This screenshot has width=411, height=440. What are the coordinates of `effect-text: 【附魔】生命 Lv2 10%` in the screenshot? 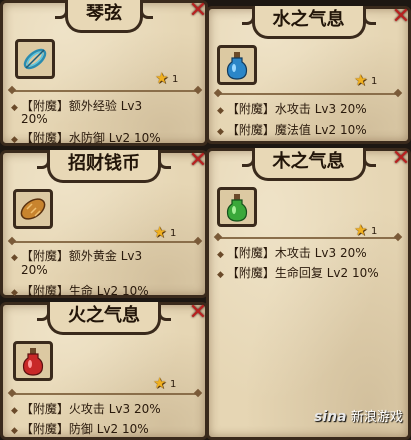 It's located at (84, 291).